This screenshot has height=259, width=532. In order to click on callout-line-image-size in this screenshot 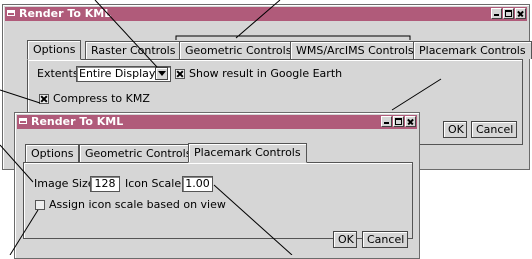, I will do `click(17, 163)`.